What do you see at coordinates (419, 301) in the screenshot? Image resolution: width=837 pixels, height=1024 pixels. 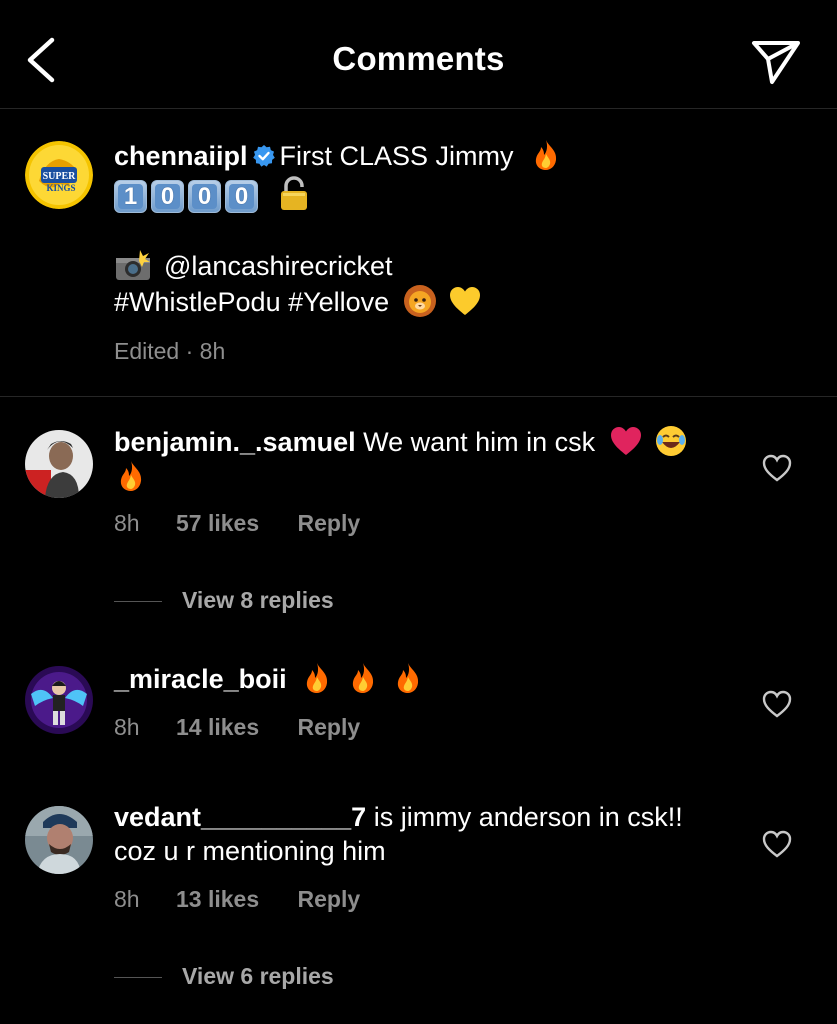 I see `lion-emoji-icon` at bounding box center [419, 301].